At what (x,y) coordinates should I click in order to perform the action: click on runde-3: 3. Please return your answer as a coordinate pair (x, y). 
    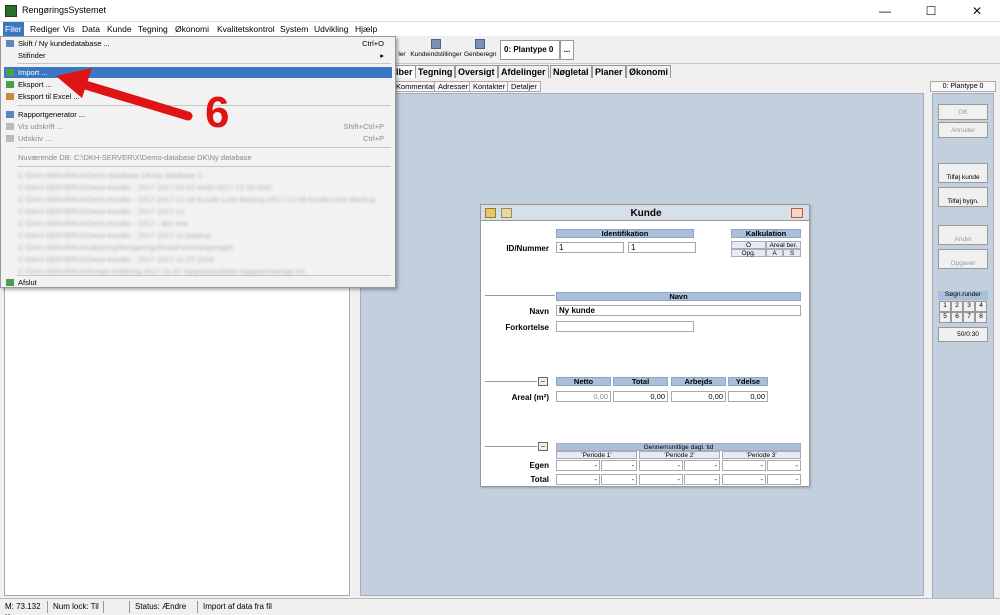
    Looking at the image, I should click on (969, 306).